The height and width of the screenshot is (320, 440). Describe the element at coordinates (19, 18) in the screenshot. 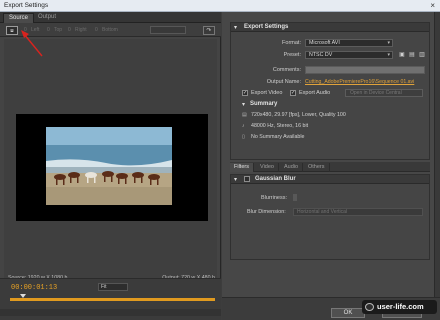

I see `tab-source: Source` at that location.